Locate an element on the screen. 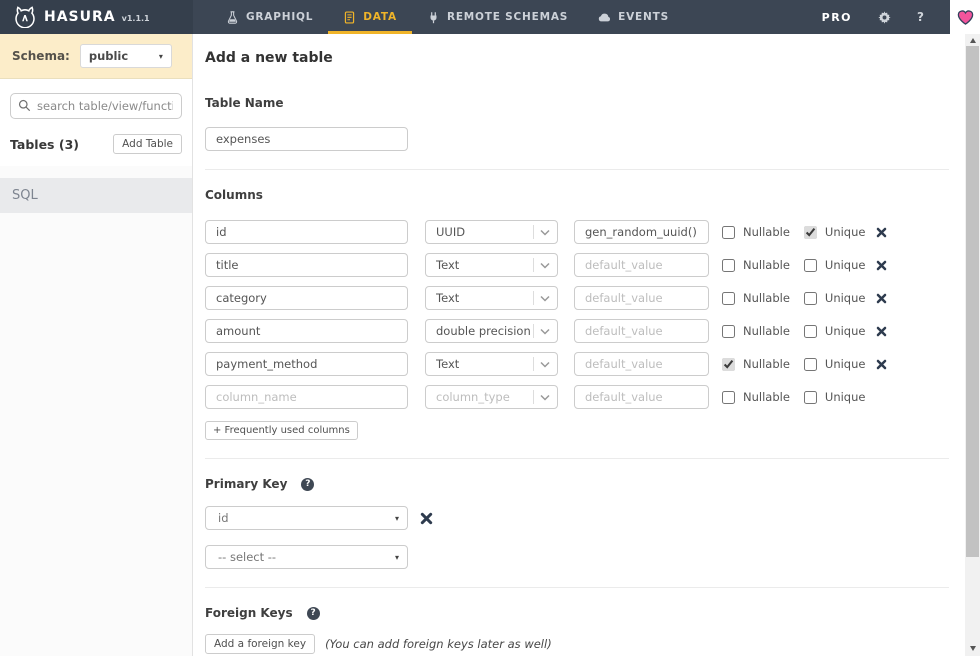  pro-button: PRO is located at coordinates (837, 17).